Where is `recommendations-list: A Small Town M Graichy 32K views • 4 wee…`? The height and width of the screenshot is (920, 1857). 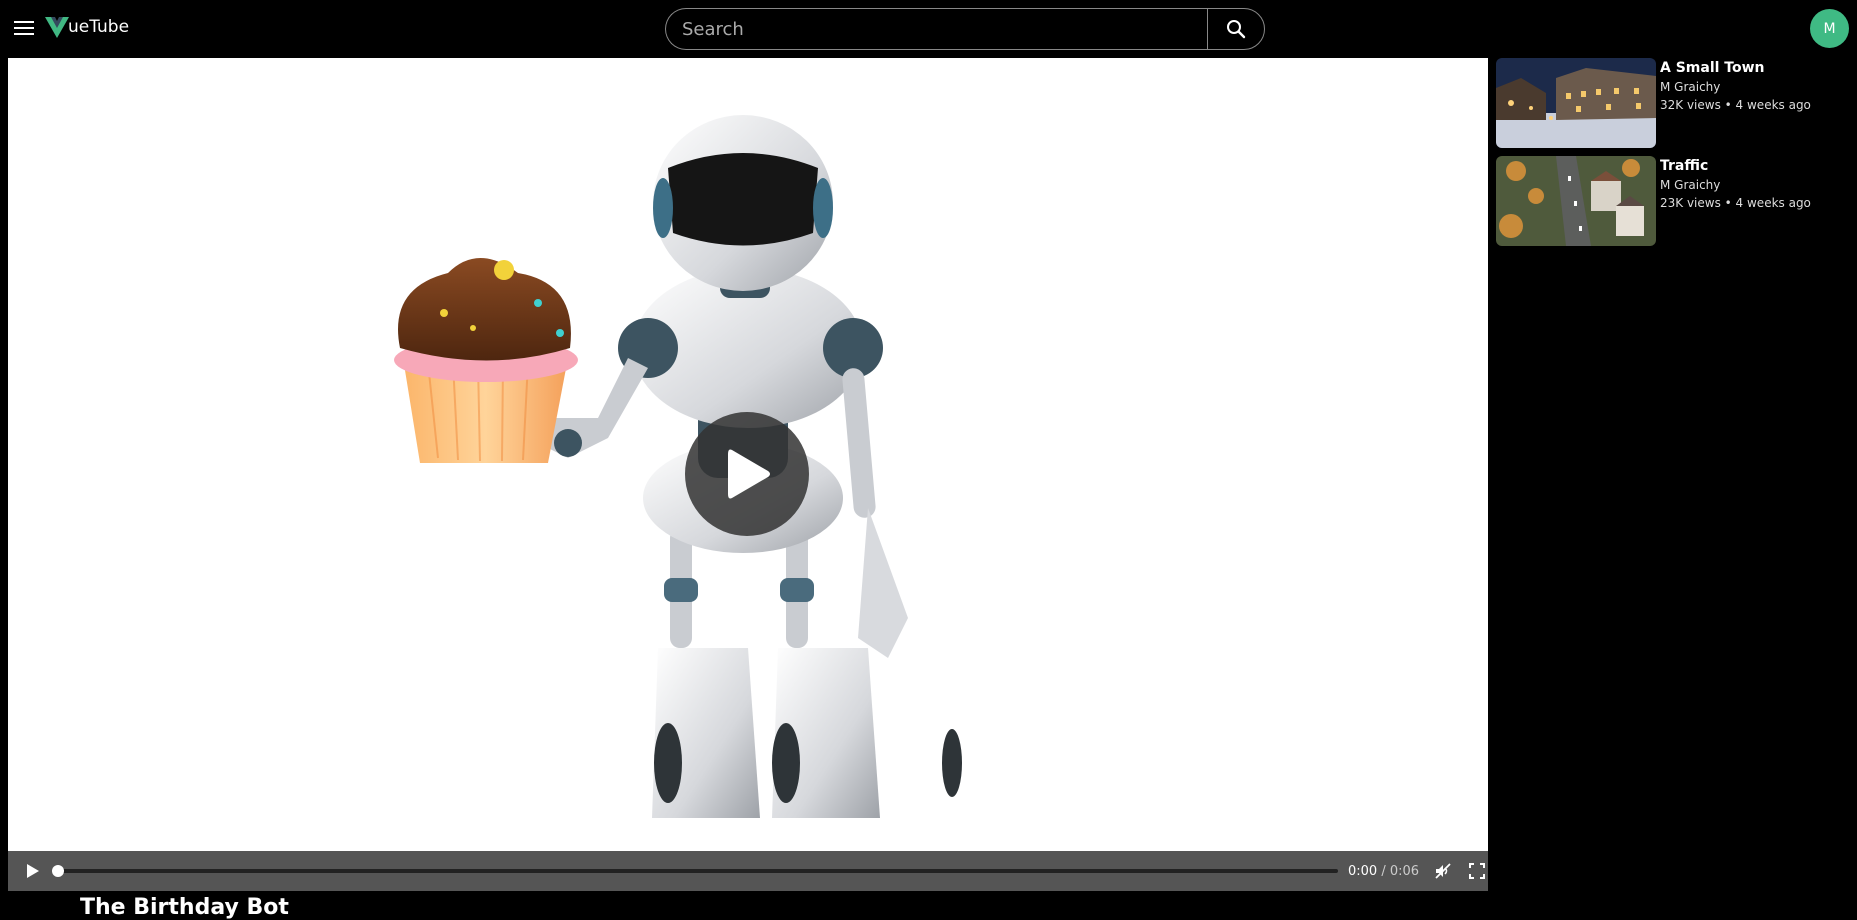
recommendations-list: A Small Town M Graichy 32K views • 4 wee… is located at coordinates (1676, 156).